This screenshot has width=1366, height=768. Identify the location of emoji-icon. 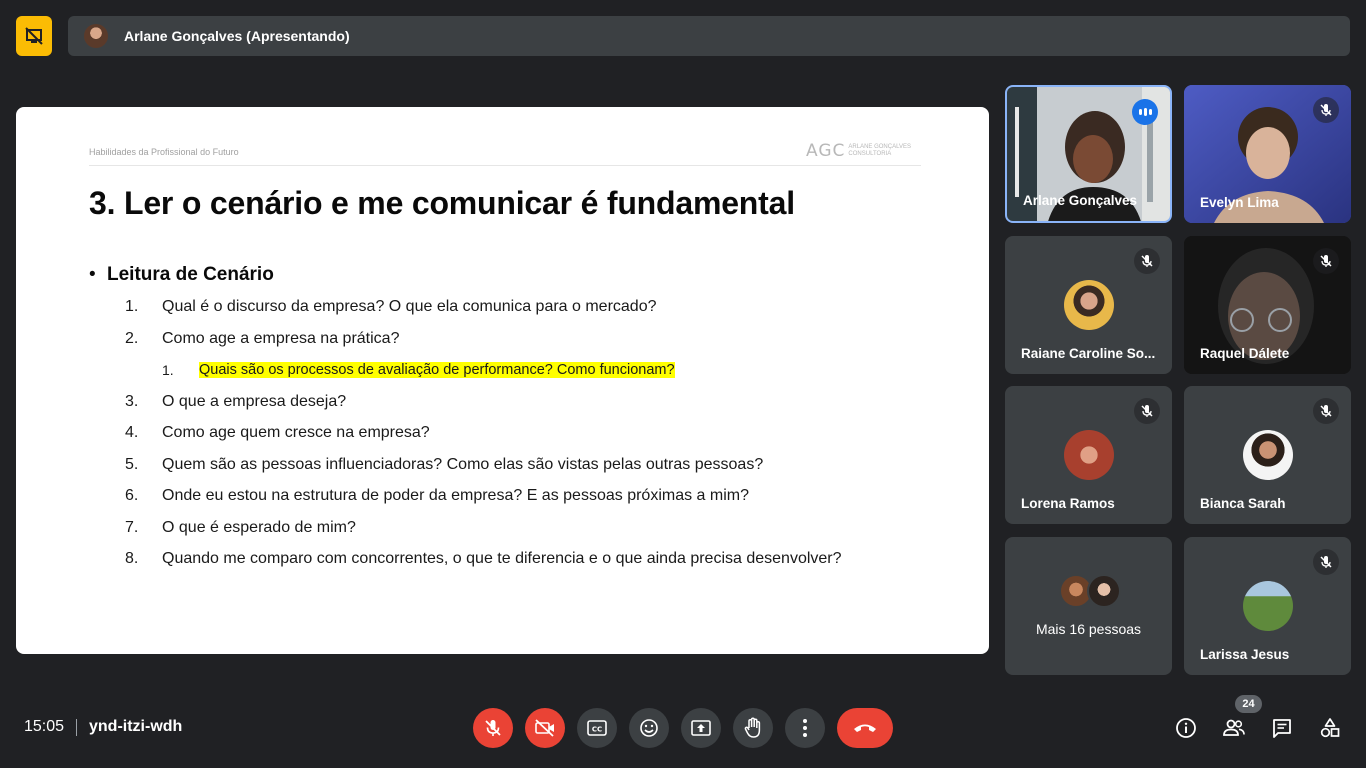
(649, 728).